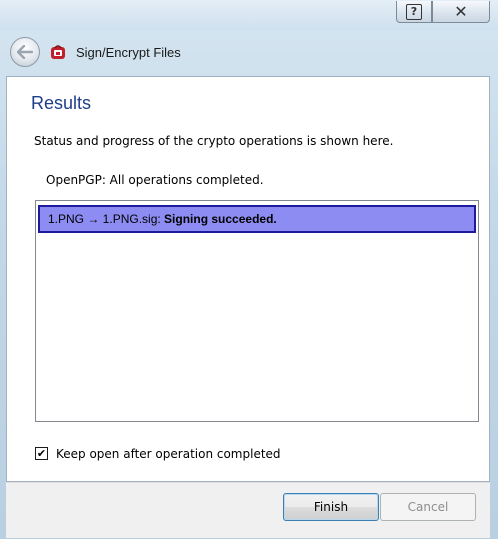 The height and width of the screenshot is (539, 498). Describe the element at coordinates (220, 219) in the screenshot. I see `operation-result: Signing succeeded.` at that location.